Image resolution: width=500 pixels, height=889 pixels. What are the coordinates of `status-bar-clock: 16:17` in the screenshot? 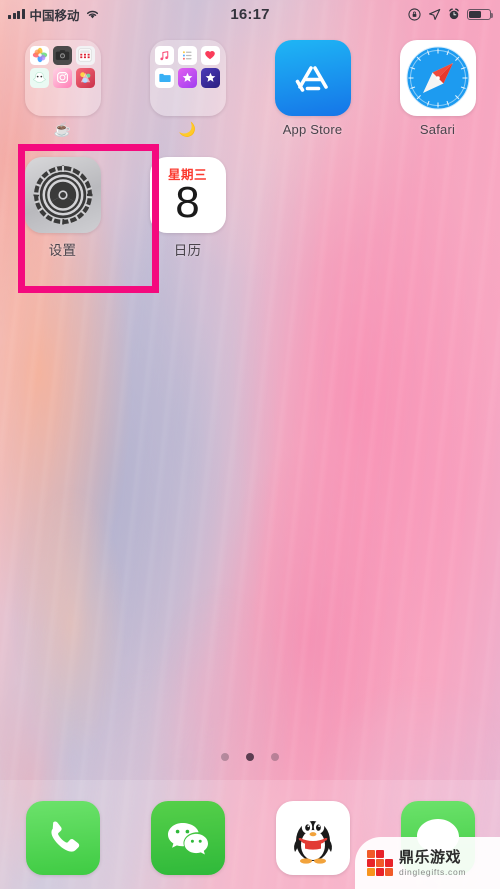 It's located at (250, 14).